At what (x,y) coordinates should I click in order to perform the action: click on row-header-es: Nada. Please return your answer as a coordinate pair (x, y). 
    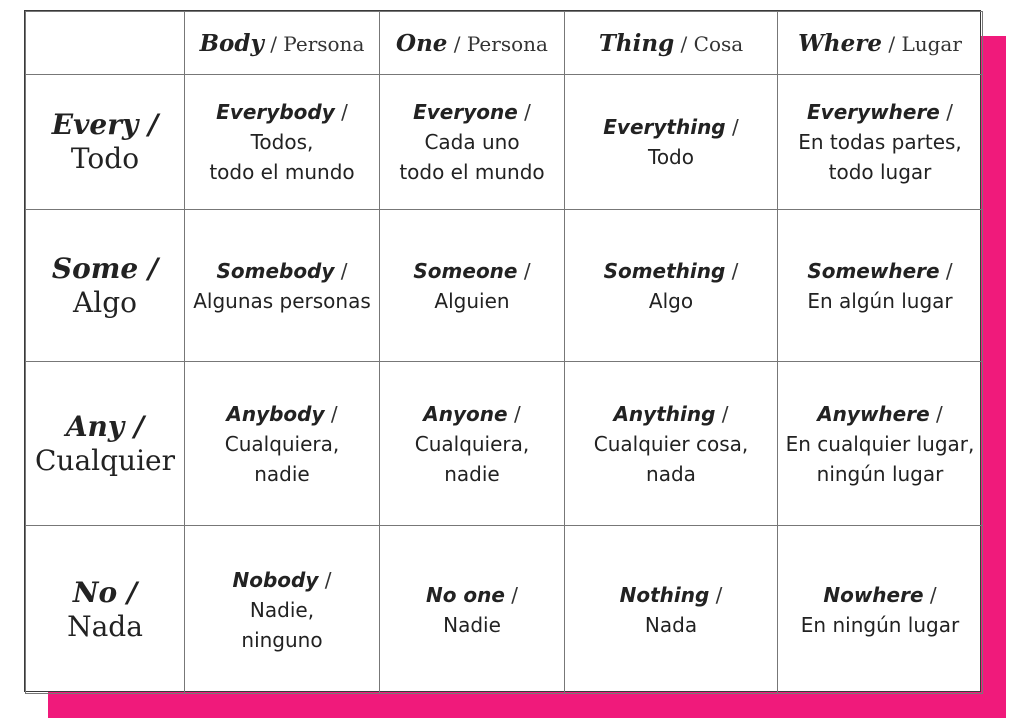
    Looking at the image, I should click on (105, 626).